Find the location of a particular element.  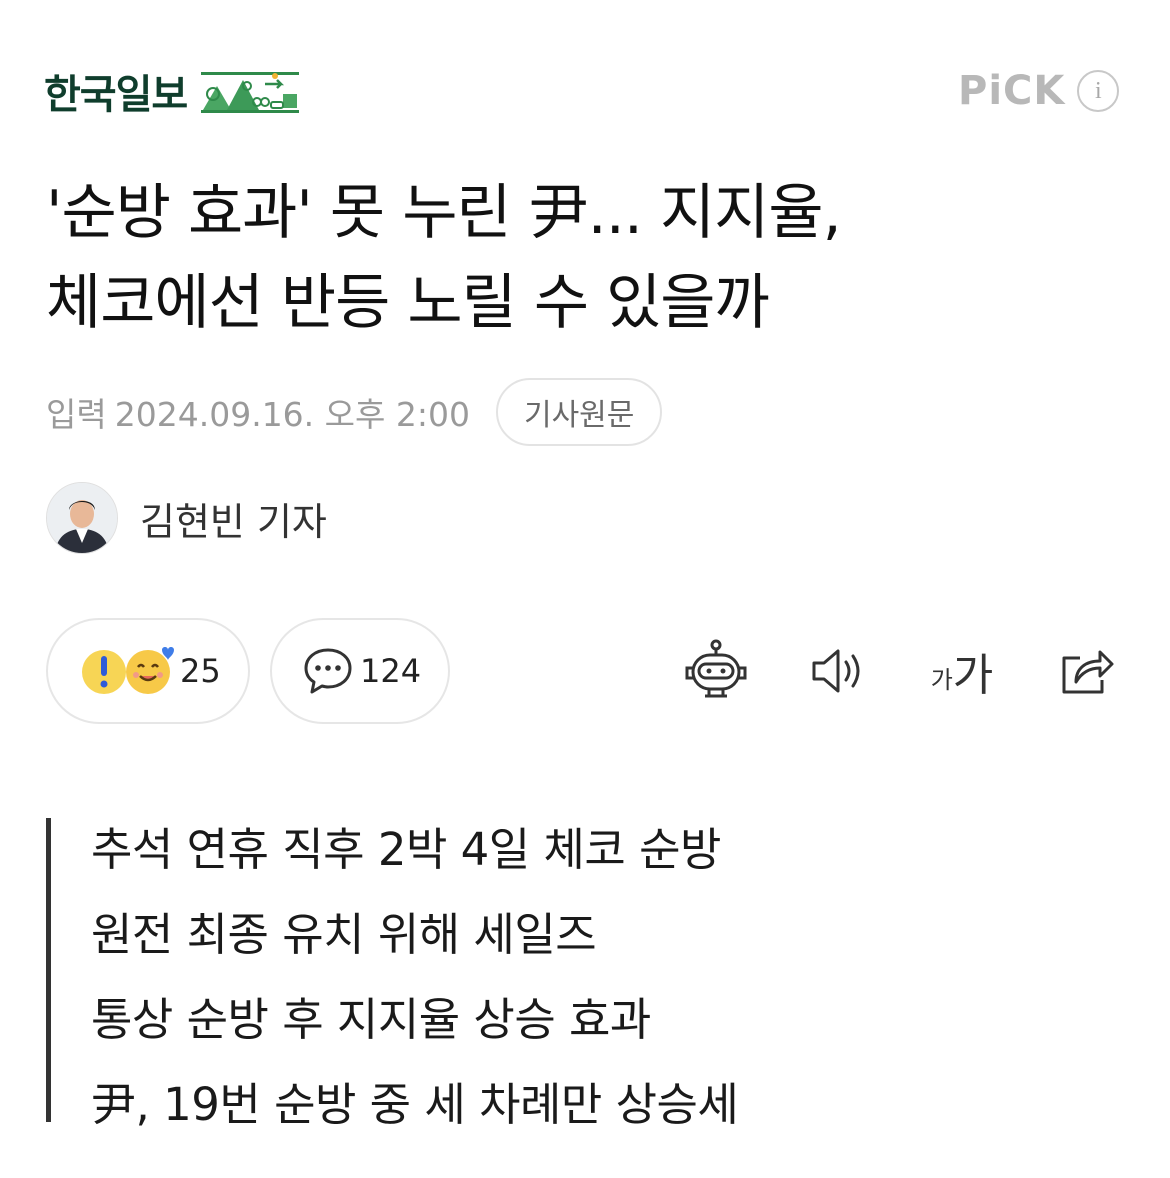

comment-button: 124 is located at coordinates (360, 671).